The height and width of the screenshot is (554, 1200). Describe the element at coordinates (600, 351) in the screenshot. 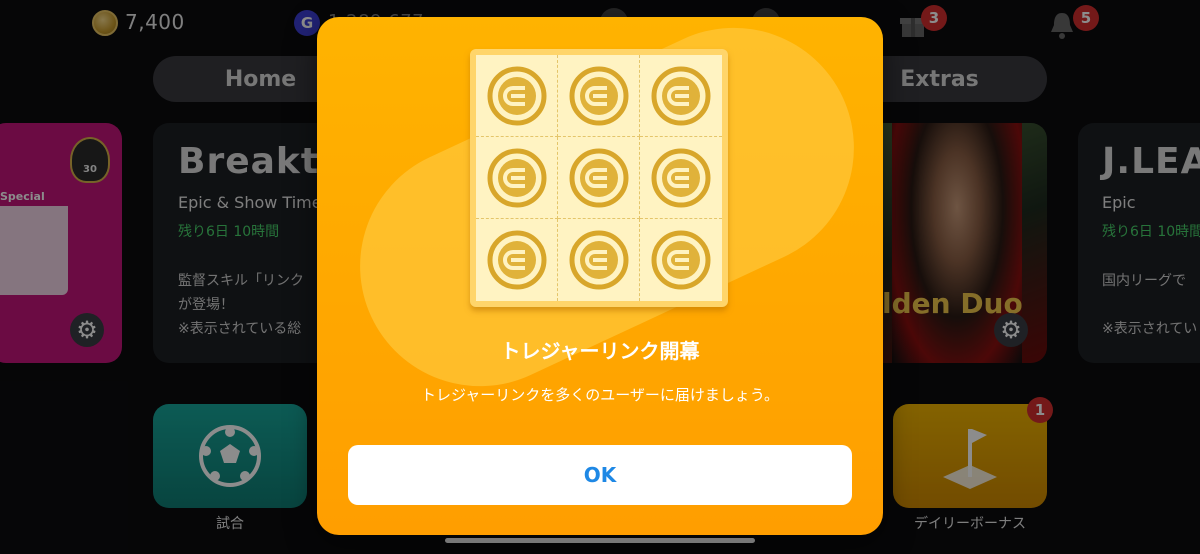

I see `dialog-title: トレジャーリンク開幕` at that location.